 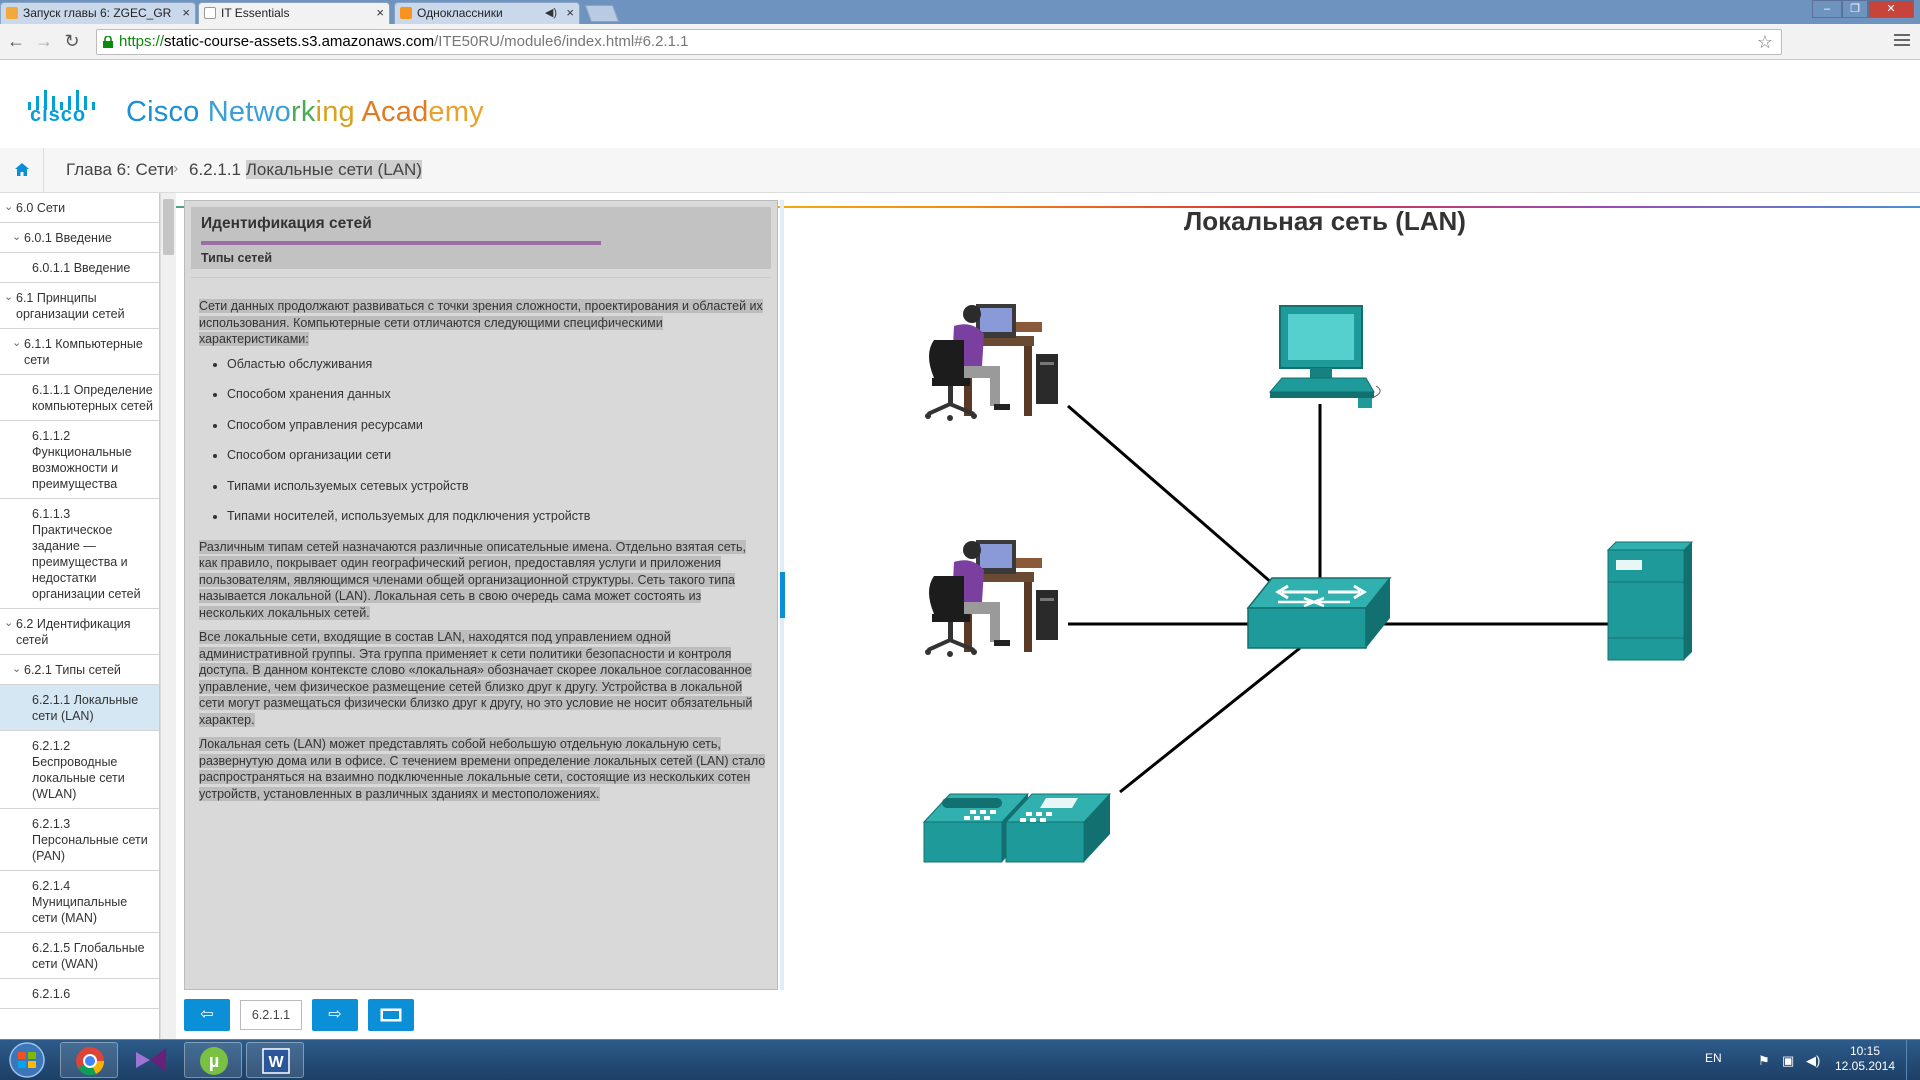 I want to click on sidebar-scroll-thumb, so click(x=168, y=227).